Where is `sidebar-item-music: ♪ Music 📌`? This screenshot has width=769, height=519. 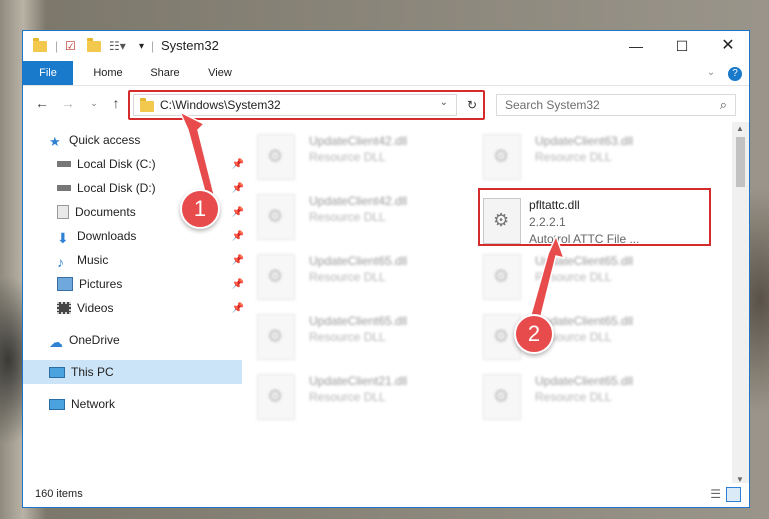
sidebar-item-music: ♪ Music 📌 is located at coordinates (136, 260).